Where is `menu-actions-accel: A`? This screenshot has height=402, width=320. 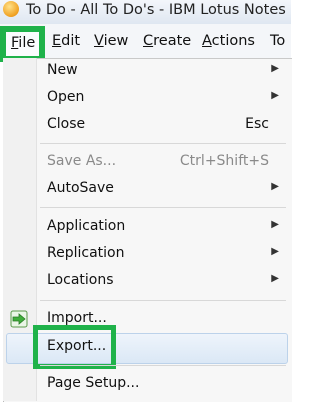
menu-actions-accel: A is located at coordinates (207, 41).